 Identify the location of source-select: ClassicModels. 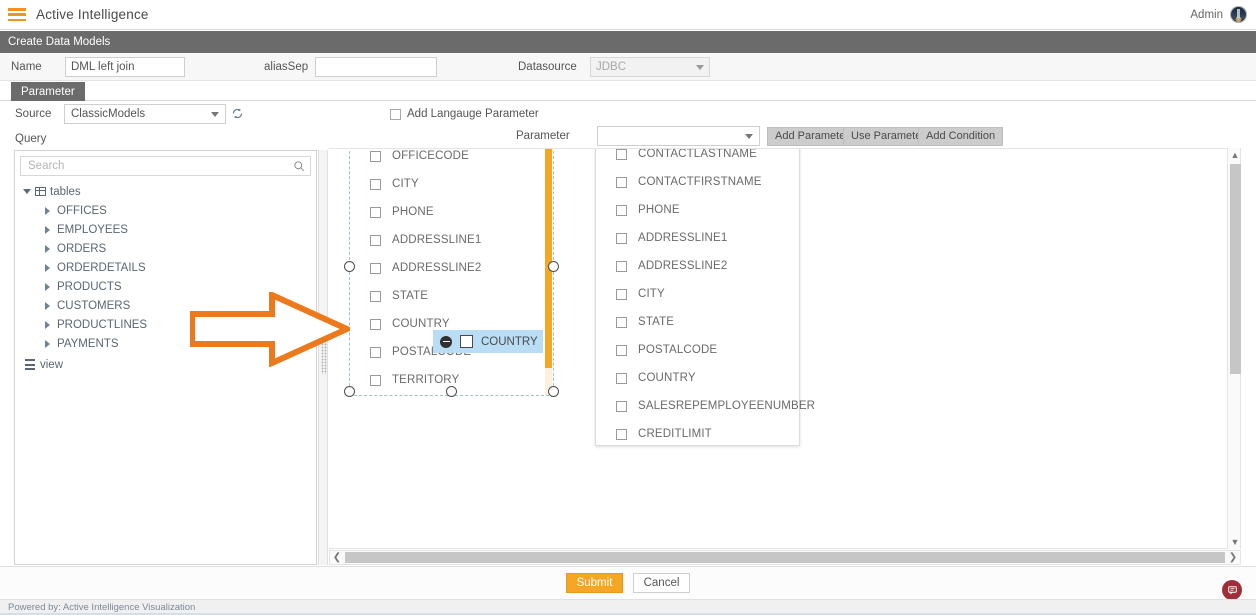
(145, 114).